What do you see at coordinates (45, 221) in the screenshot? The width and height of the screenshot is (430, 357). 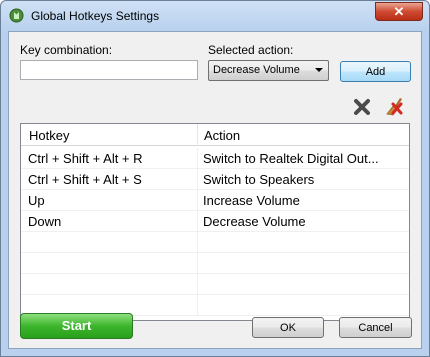 I see `hotkey-cell: Down` at bounding box center [45, 221].